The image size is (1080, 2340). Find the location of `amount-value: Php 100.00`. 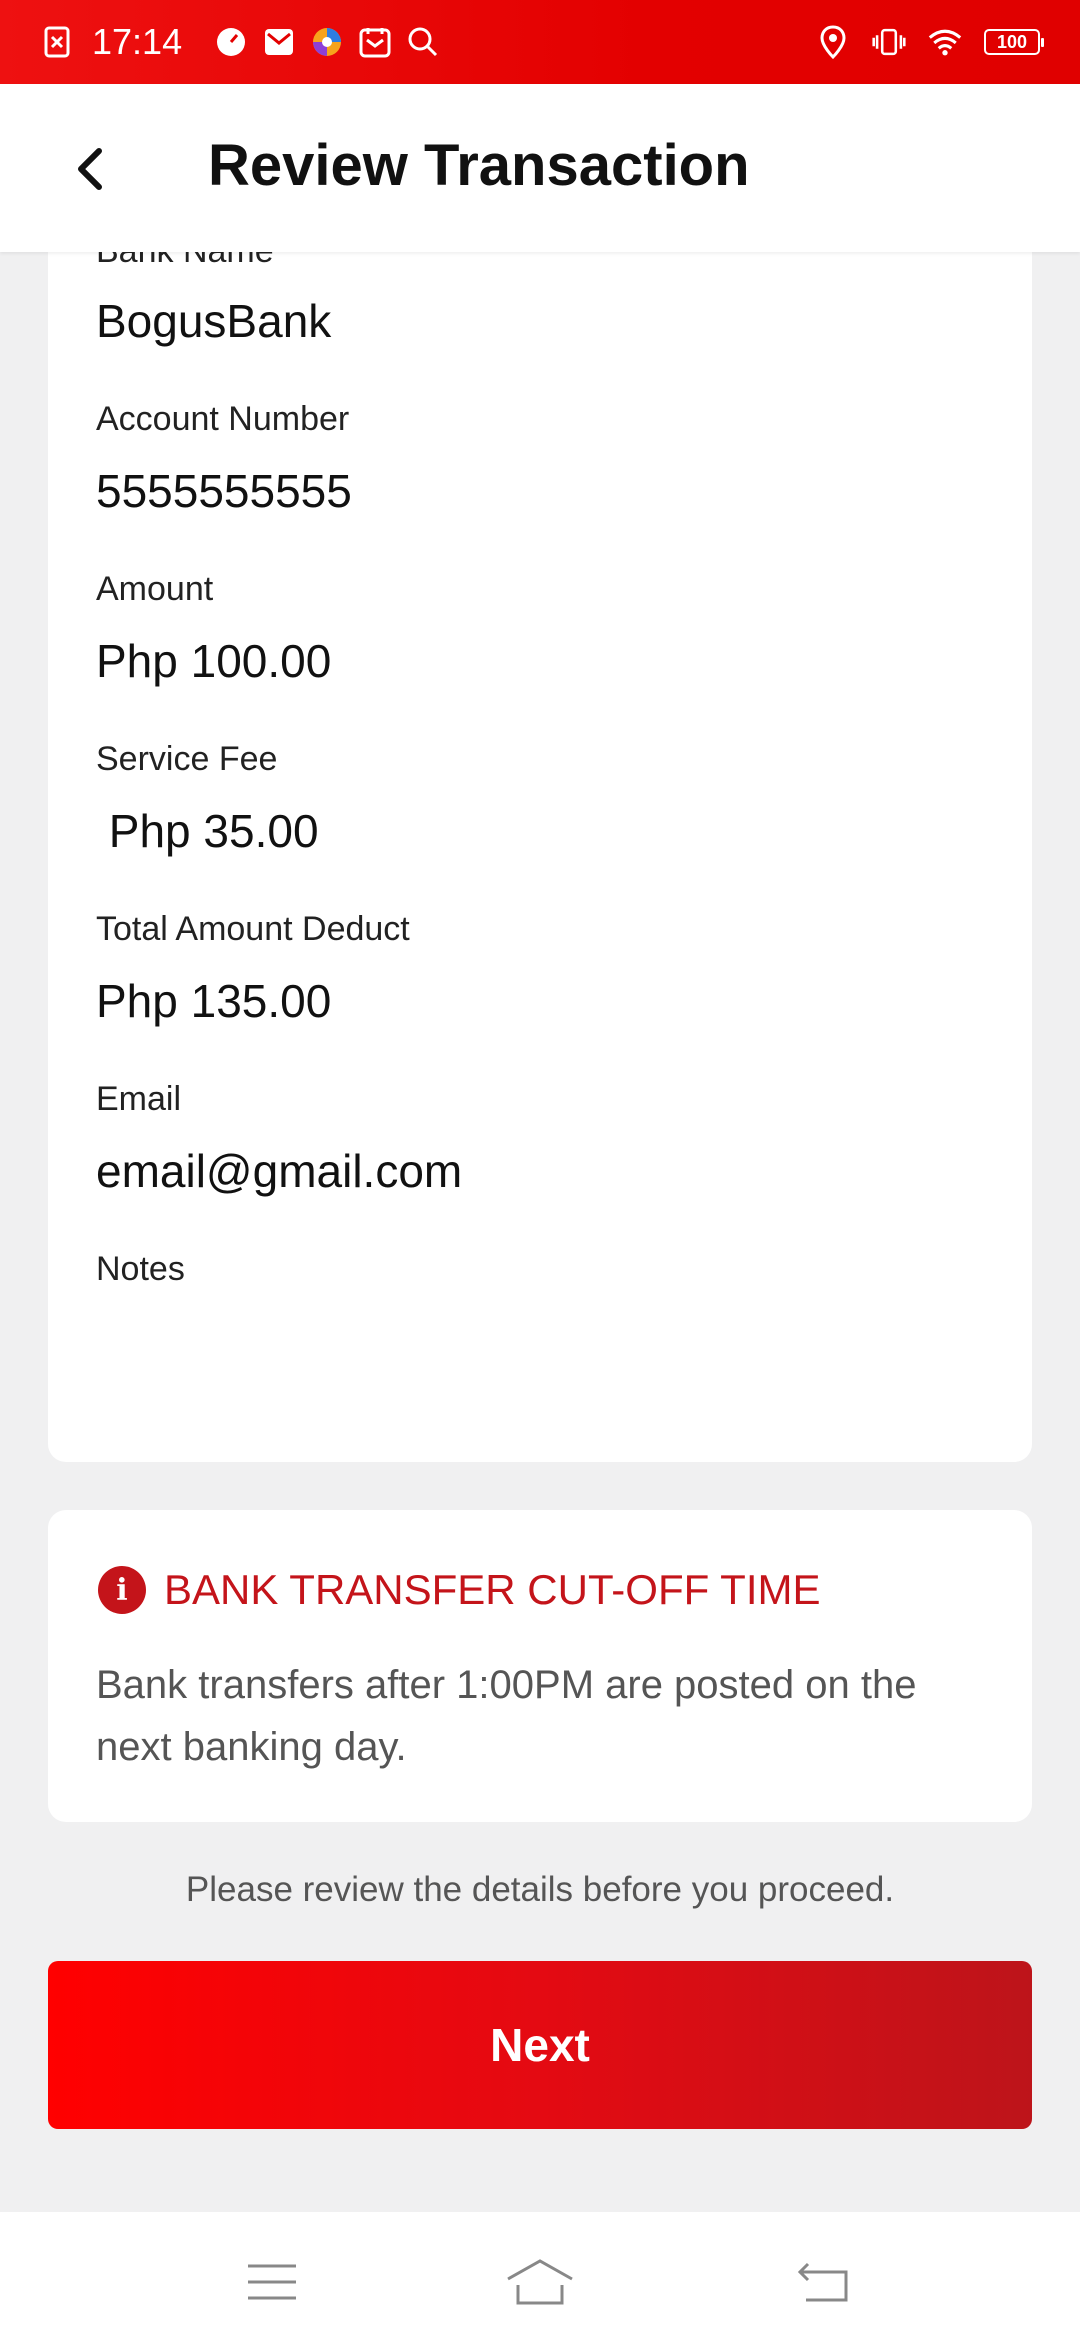

amount-value: Php 100.00 is located at coordinates (214, 661).